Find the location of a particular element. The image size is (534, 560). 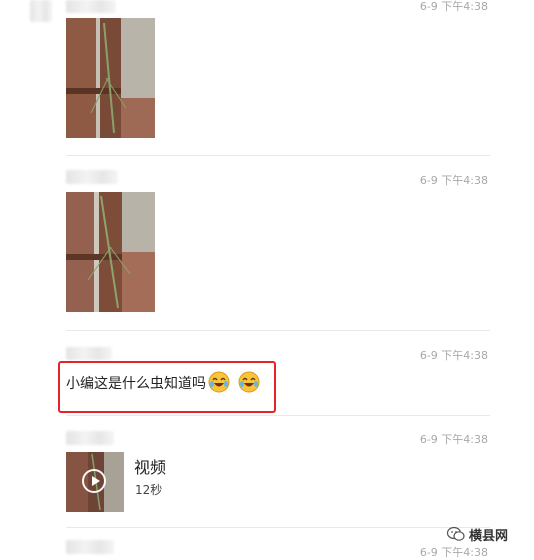

watermark-text: 横县网 is located at coordinates (489, 536).